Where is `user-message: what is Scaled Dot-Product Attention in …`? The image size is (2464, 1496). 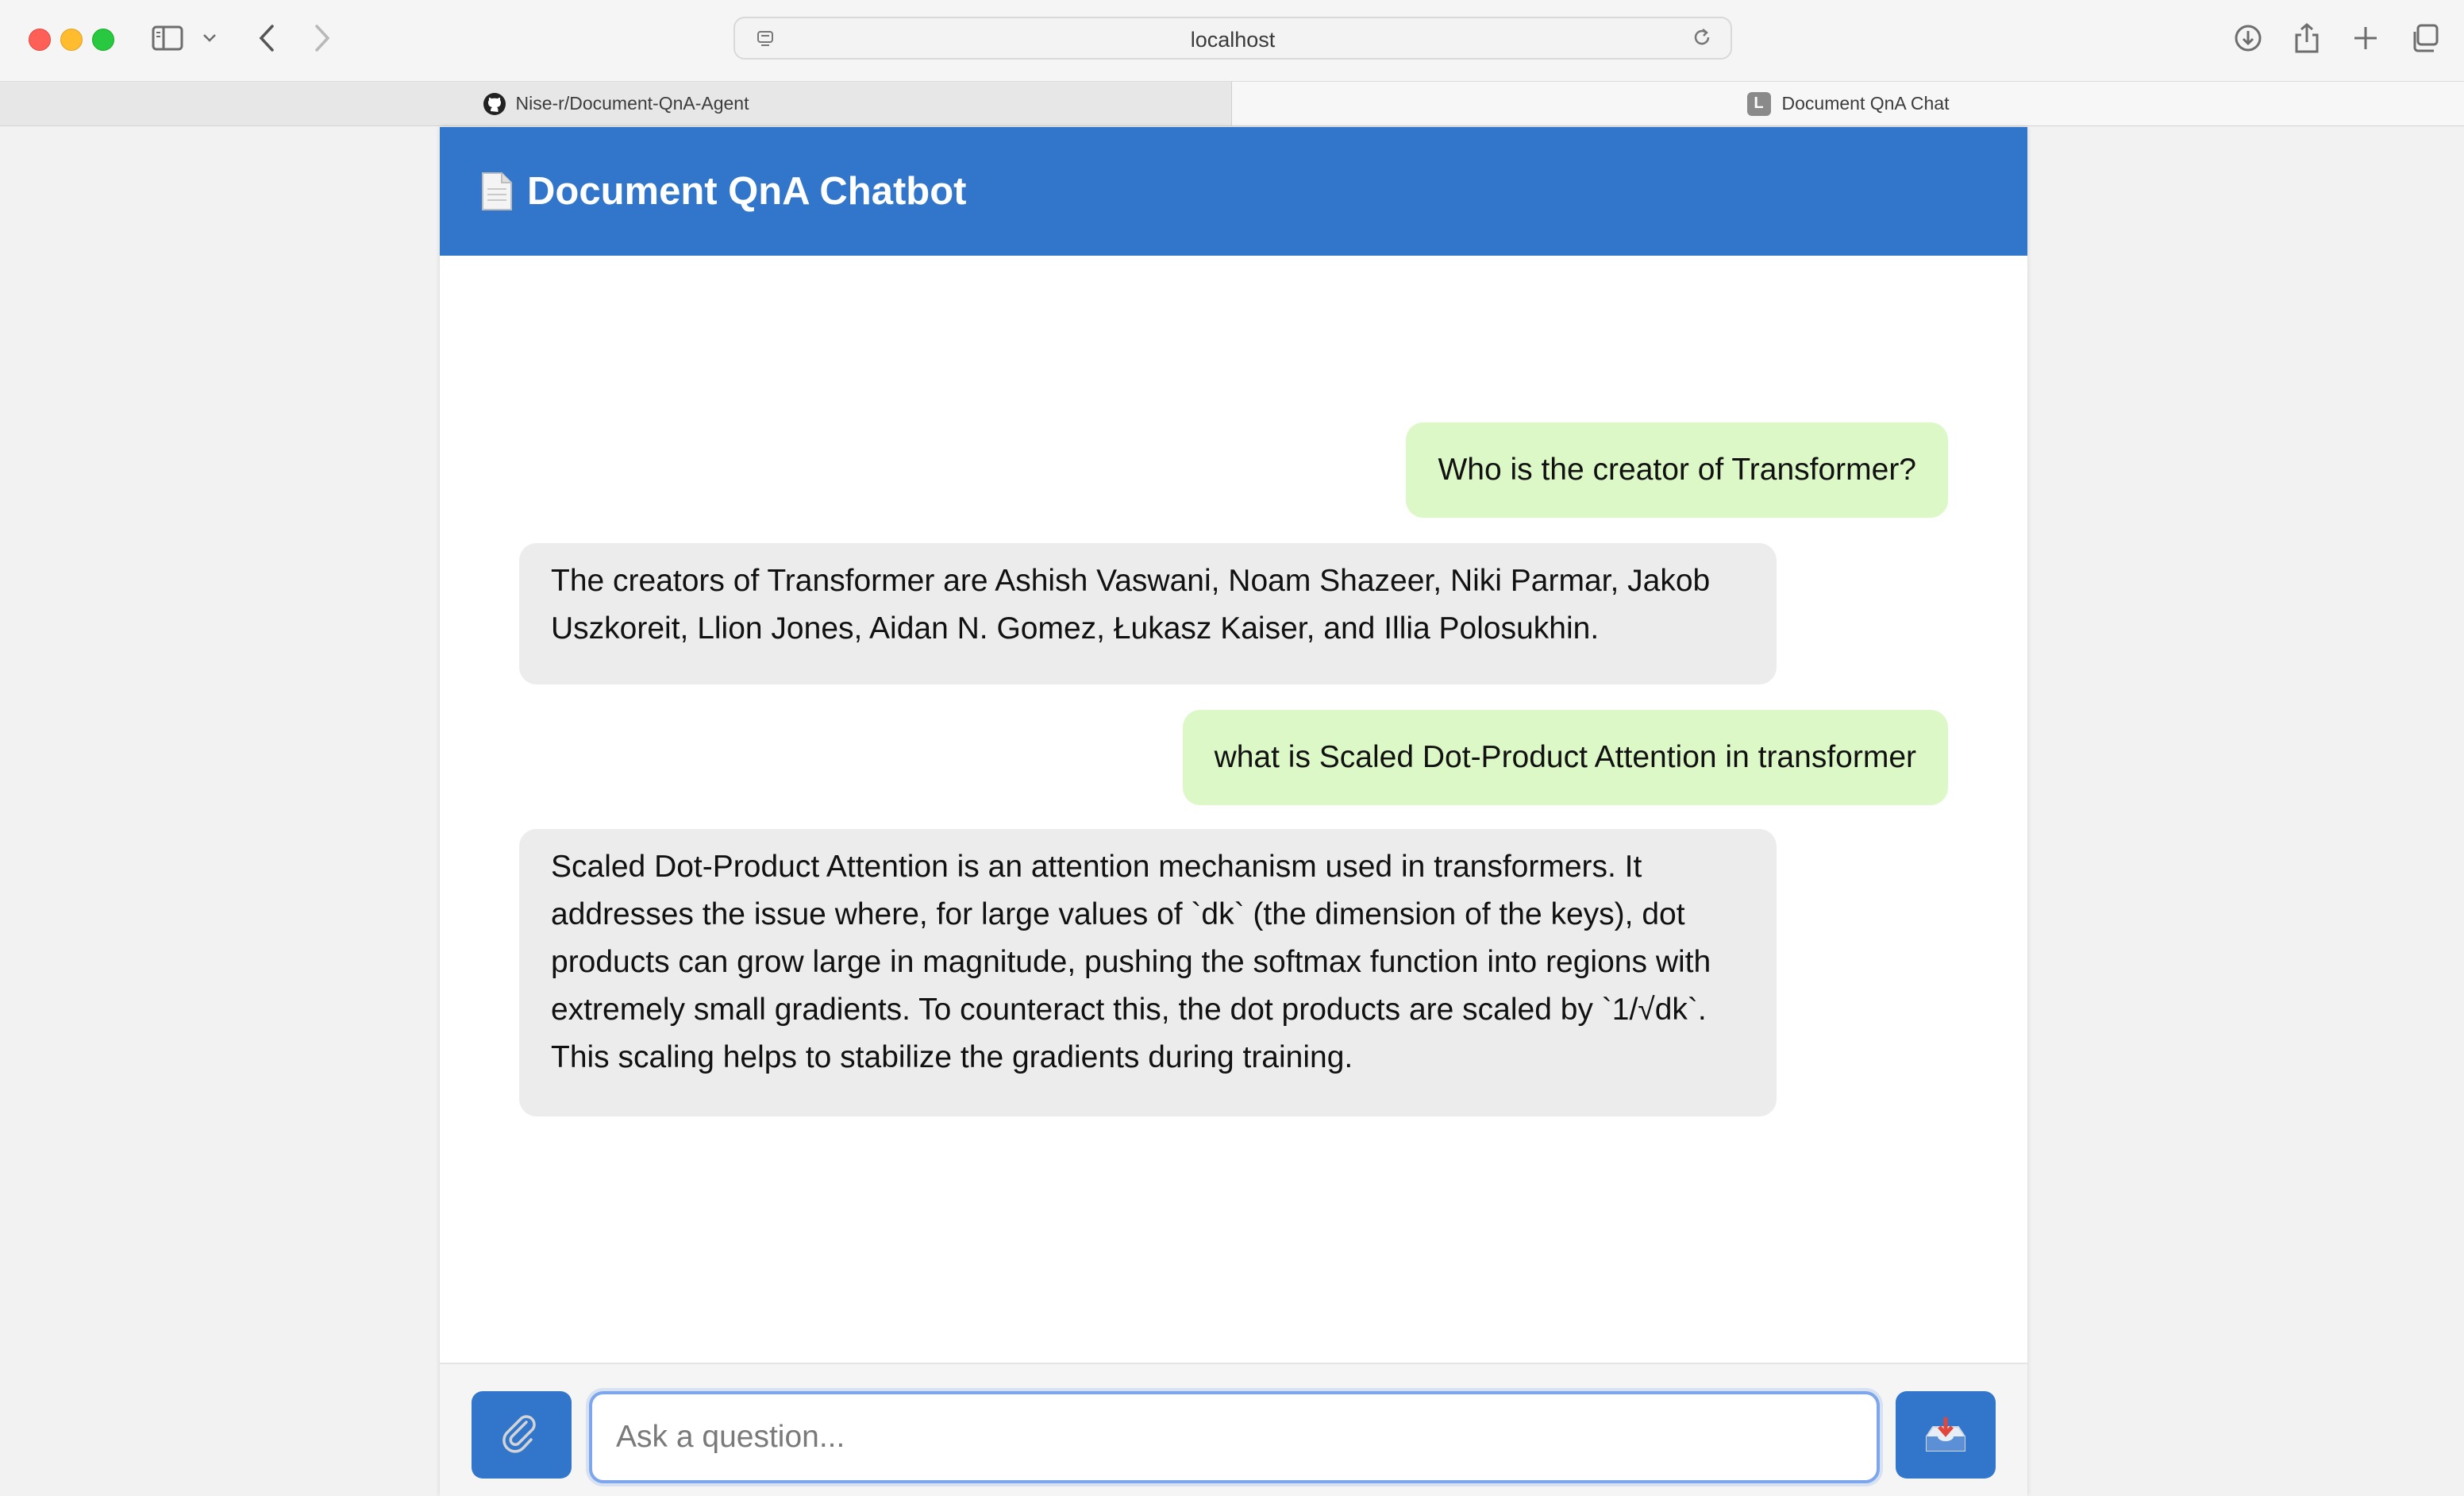 user-message: what is Scaled Dot-Product Attention in … is located at coordinates (1565, 757).